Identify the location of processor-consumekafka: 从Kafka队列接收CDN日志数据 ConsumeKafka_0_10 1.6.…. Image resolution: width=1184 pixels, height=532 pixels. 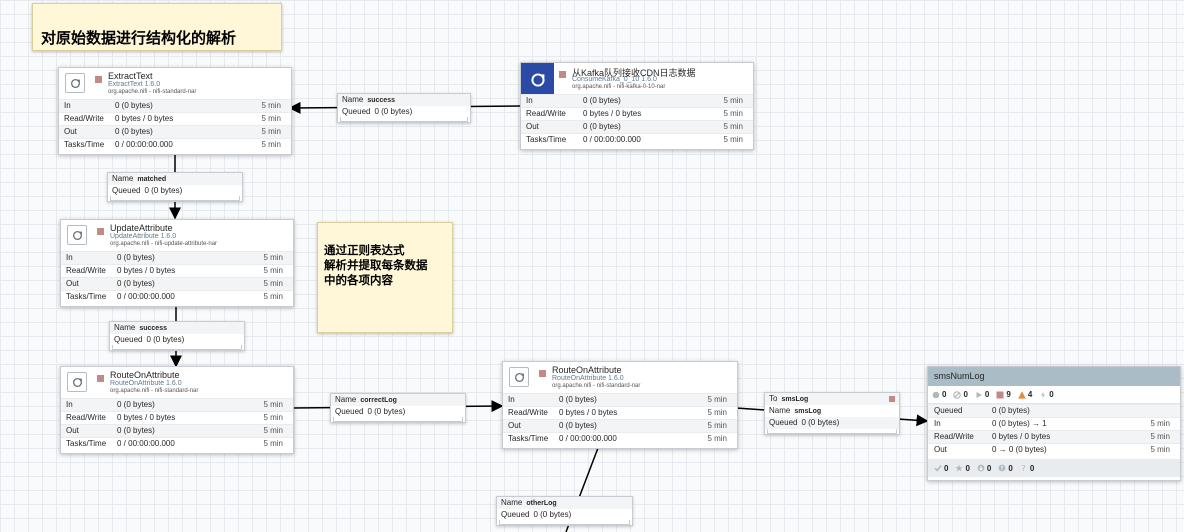
(637, 106).